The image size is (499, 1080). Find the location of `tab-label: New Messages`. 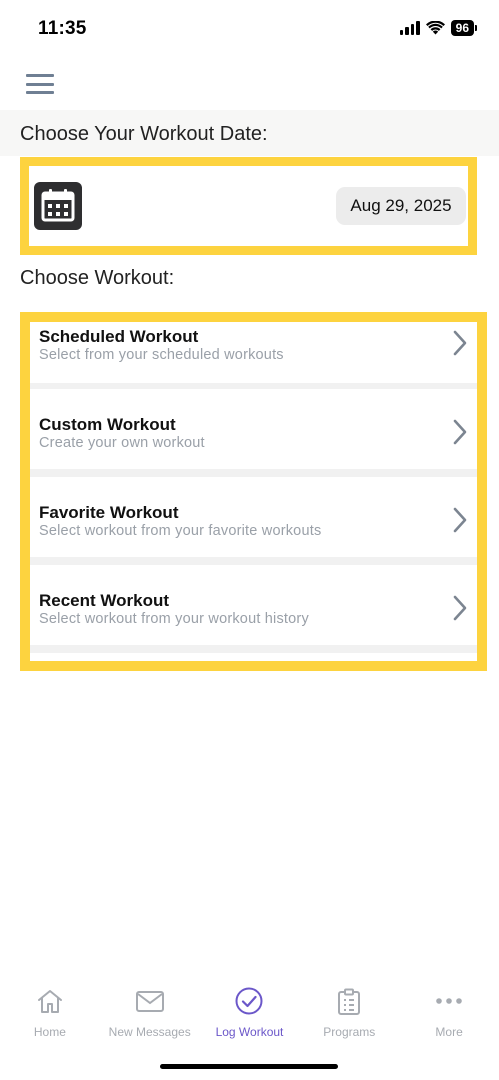

tab-label: New Messages is located at coordinates (149, 1032).